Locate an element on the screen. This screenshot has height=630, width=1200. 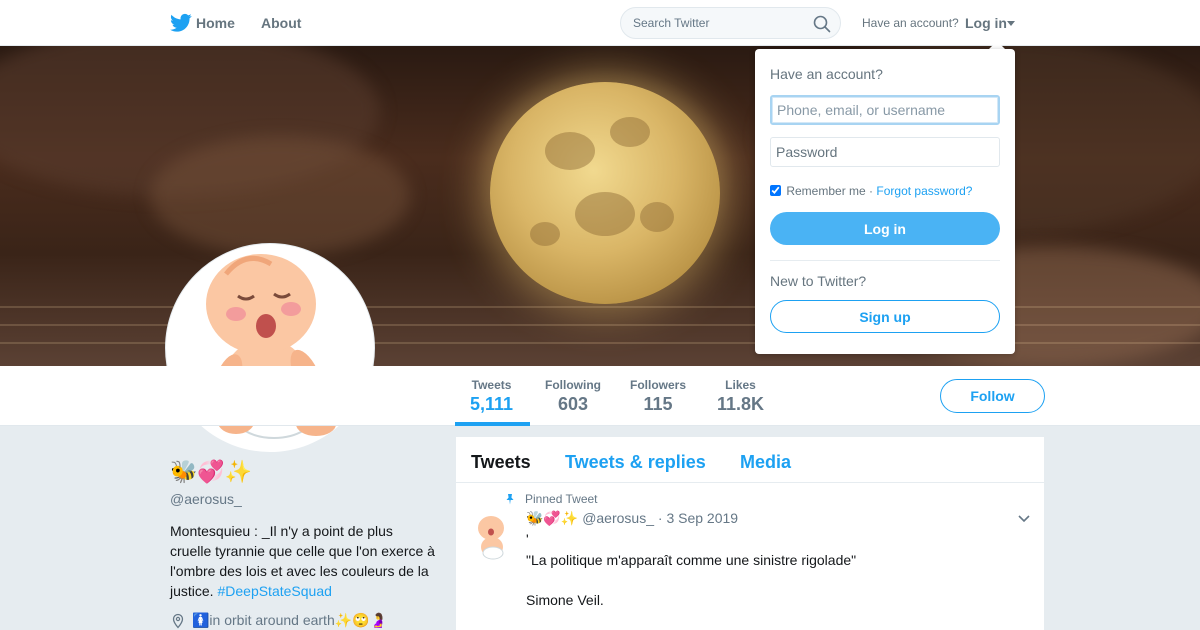
stat-value: 11.8K is located at coordinates (741, 404).